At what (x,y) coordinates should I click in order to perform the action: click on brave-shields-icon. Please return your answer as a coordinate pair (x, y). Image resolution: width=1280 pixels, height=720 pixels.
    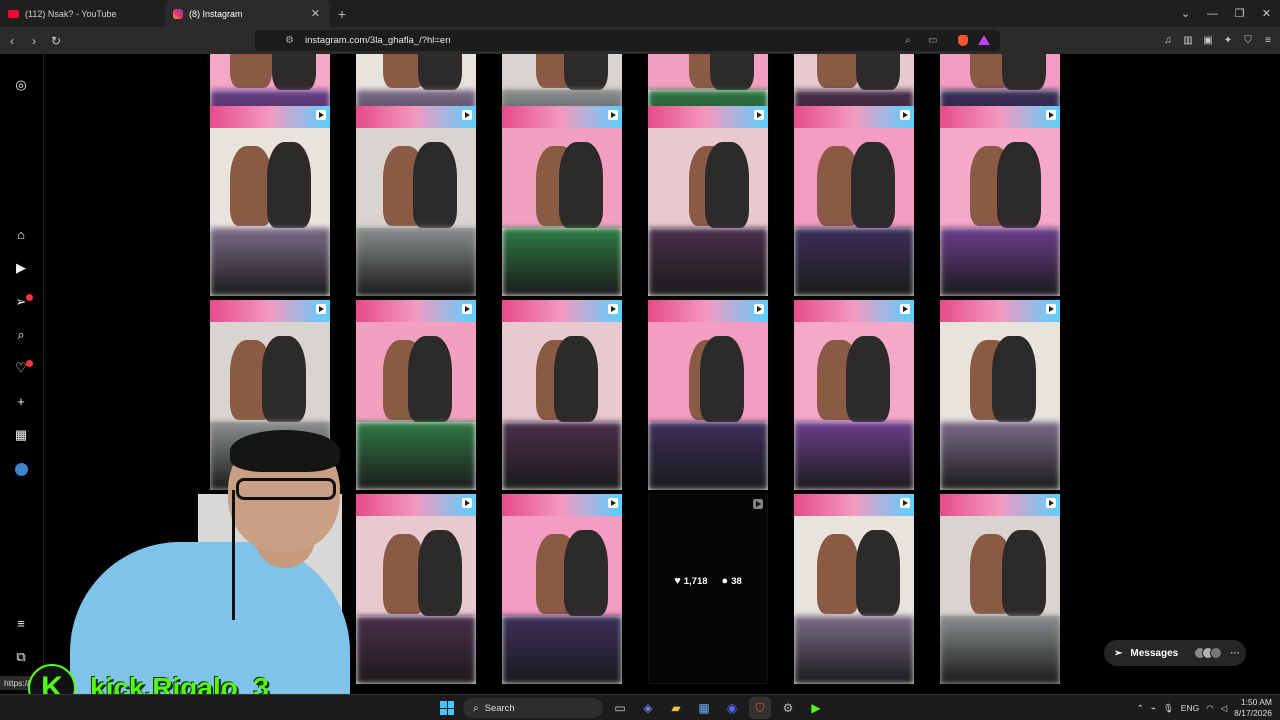
    Looking at the image, I should click on (963, 40).